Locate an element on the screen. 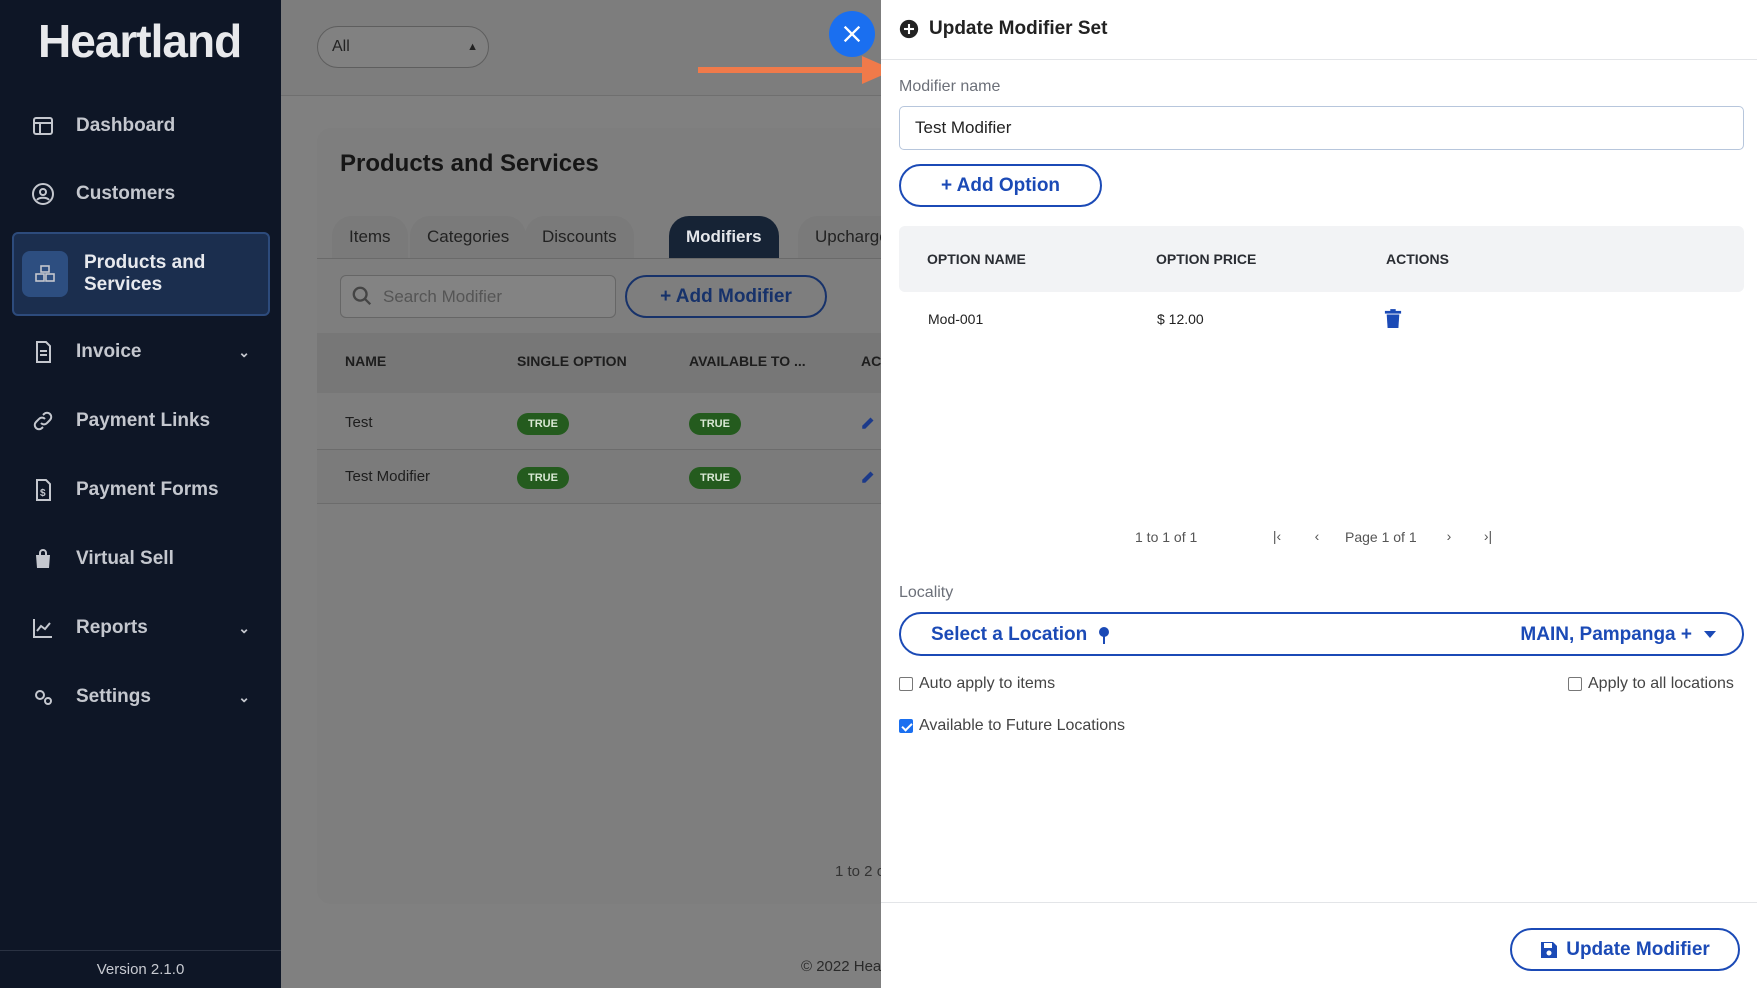 The height and width of the screenshot is (988, 1757). sidebar-item-label: Reports is located at coordinates (112, 627).